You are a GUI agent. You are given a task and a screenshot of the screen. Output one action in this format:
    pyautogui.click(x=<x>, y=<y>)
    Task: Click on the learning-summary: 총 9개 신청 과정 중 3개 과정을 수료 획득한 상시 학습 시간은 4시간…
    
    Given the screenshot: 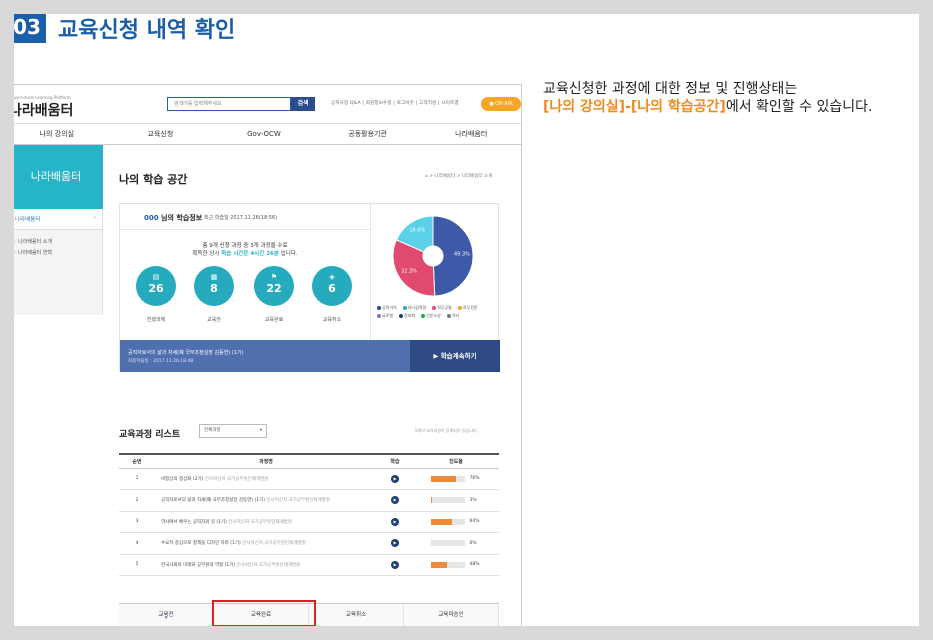 What is the action you would take?
    pyautogui.click(x=245, y=250)
    